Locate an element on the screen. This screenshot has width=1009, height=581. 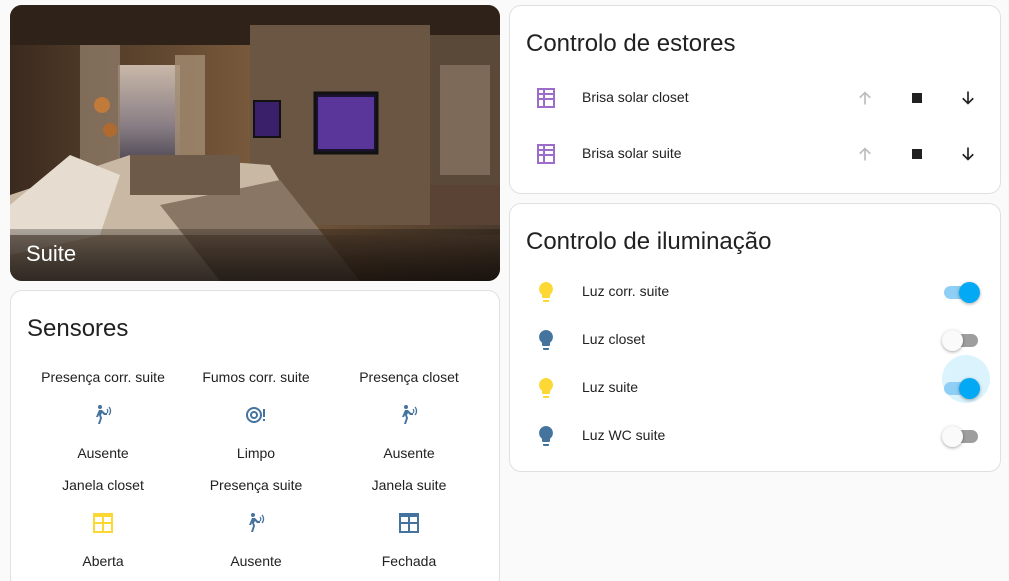
sensor-name: Janela suite is located at coordinates (409, 485).